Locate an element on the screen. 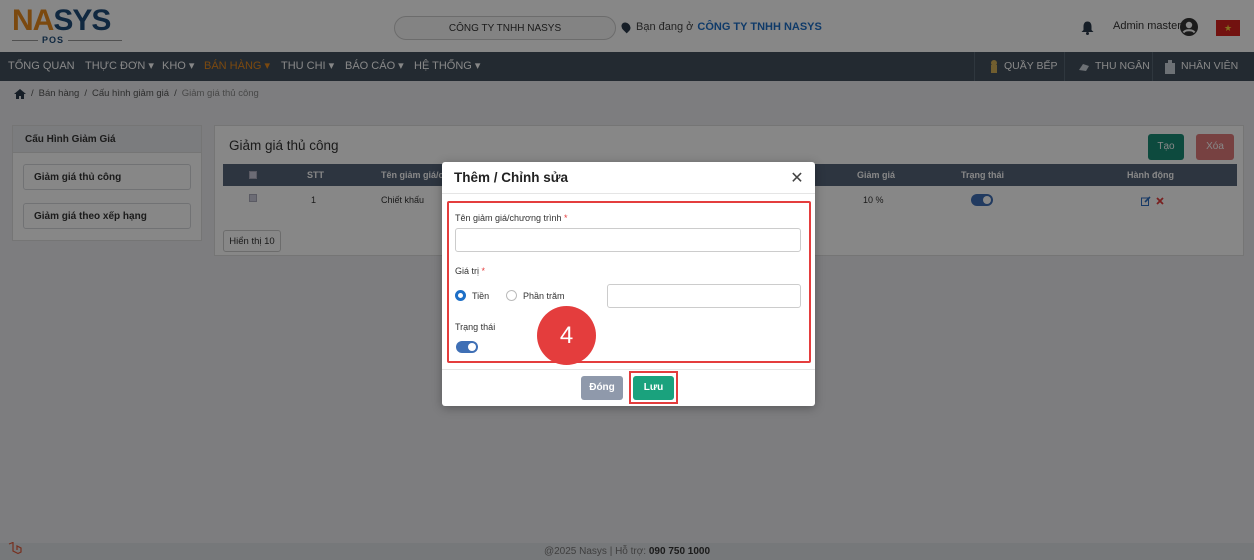 The image size is (1254, 560). close-button: Đóng is located at coordinates (602, 388).